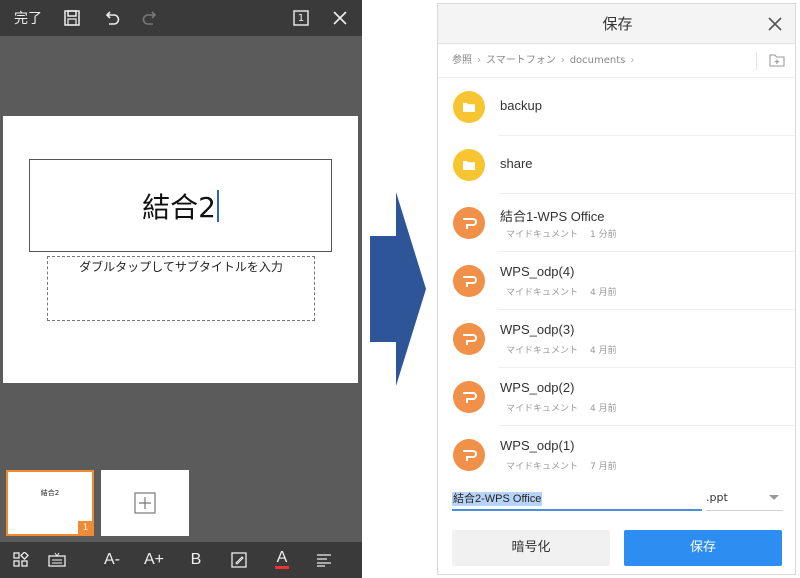  I want to click on breadcrumb: 参照 › スマートフォン › documents ›, so click(616, 61).